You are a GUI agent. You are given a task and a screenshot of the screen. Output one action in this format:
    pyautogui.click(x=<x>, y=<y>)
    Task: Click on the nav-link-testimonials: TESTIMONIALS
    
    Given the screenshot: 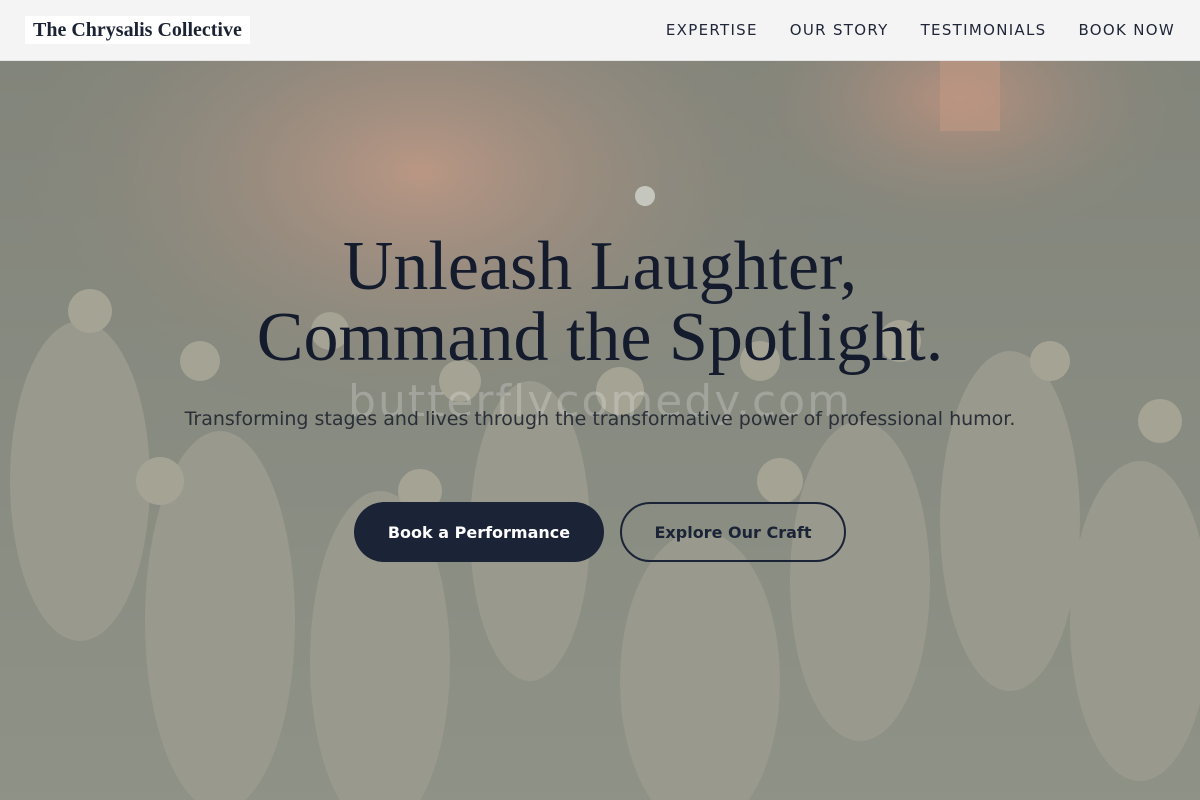 What is the action you would take?
    pyautogui.click(x=984, y=30)
    